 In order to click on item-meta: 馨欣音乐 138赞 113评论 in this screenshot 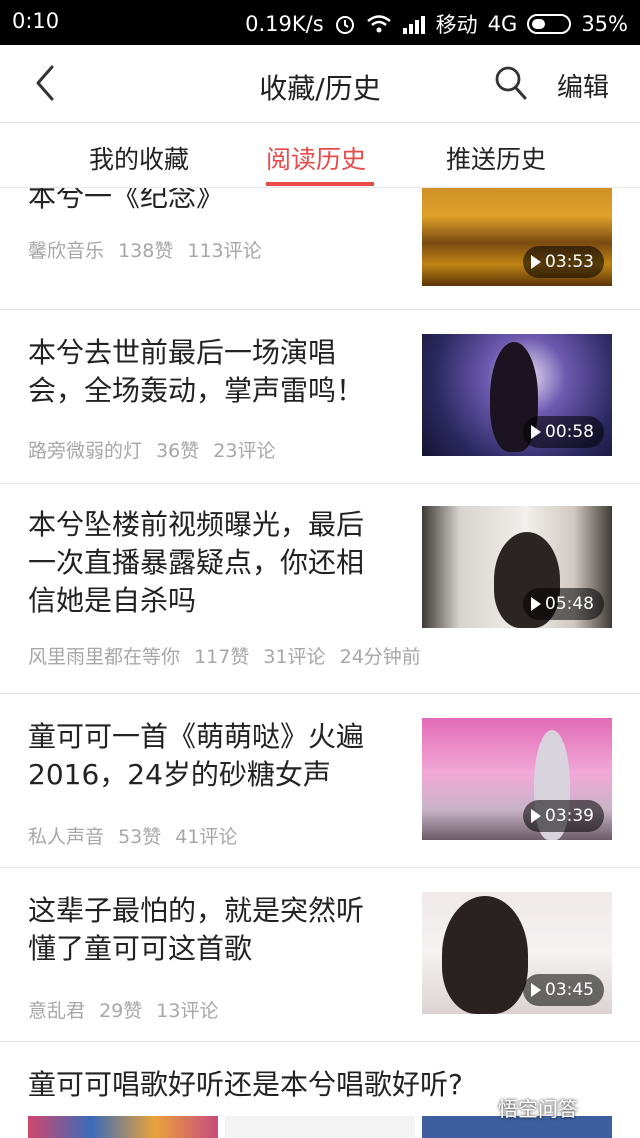, I will do `click(149, 249)`.